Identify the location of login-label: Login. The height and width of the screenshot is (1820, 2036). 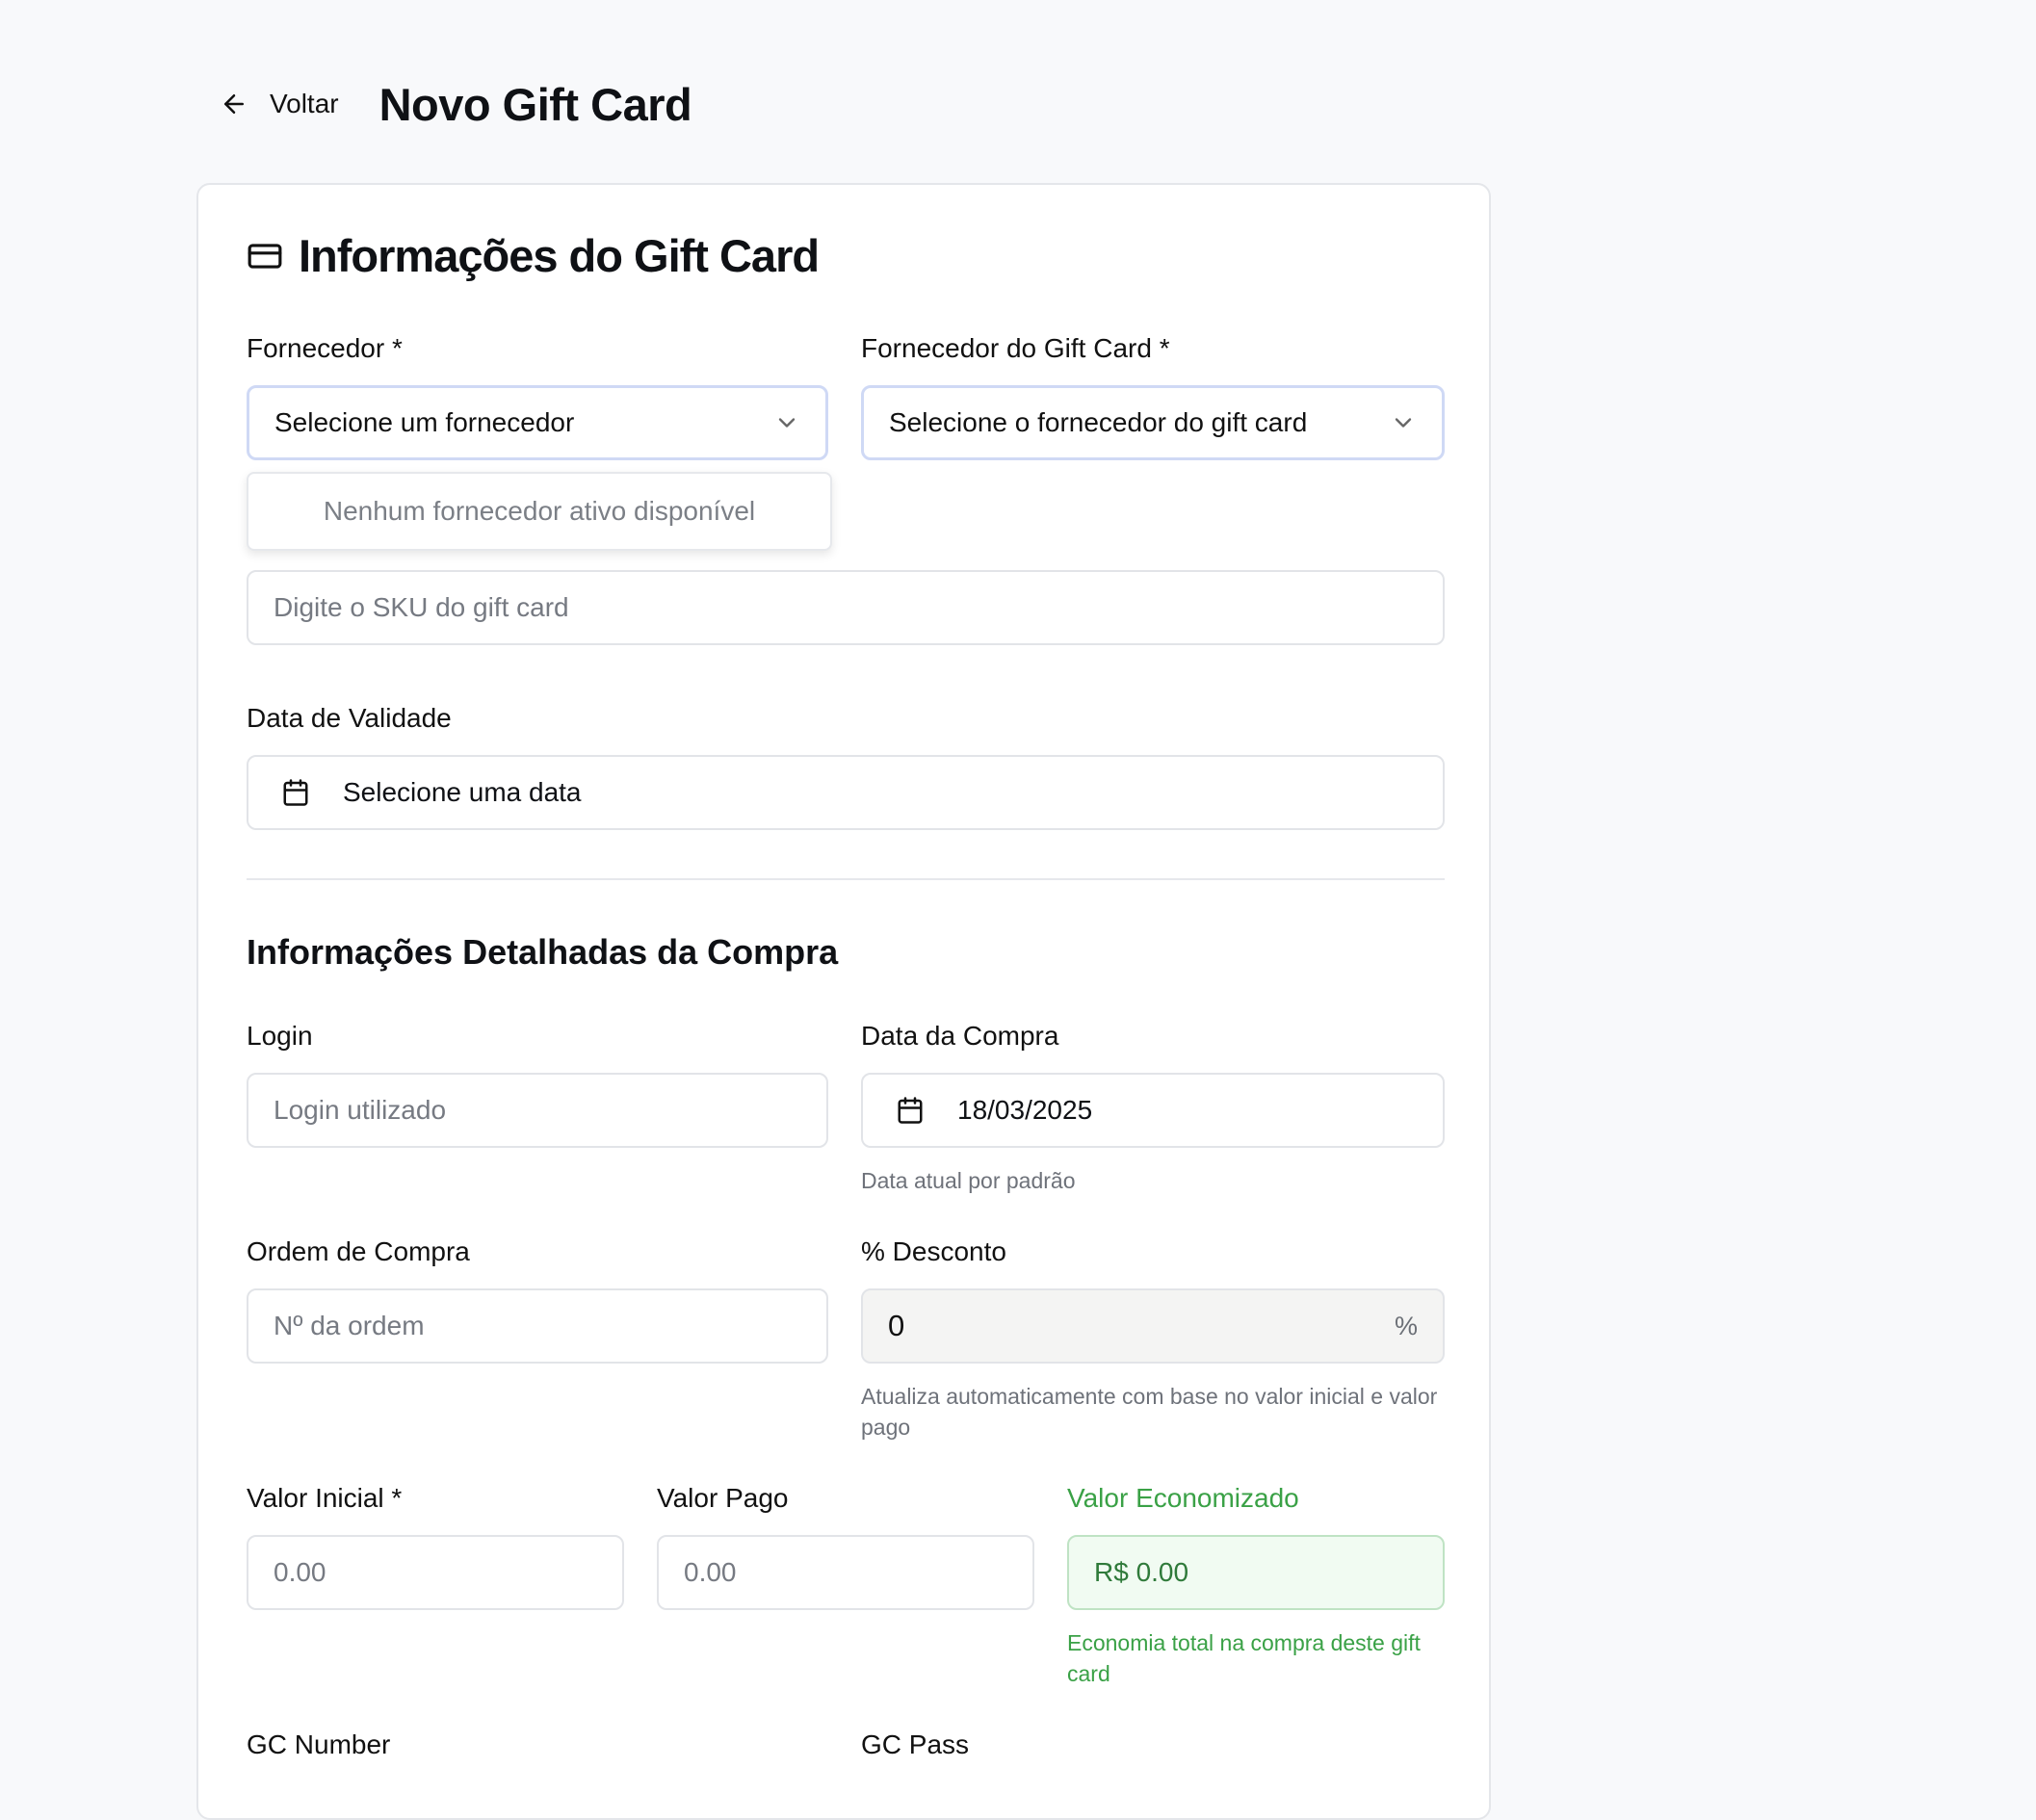
(280, 1036).